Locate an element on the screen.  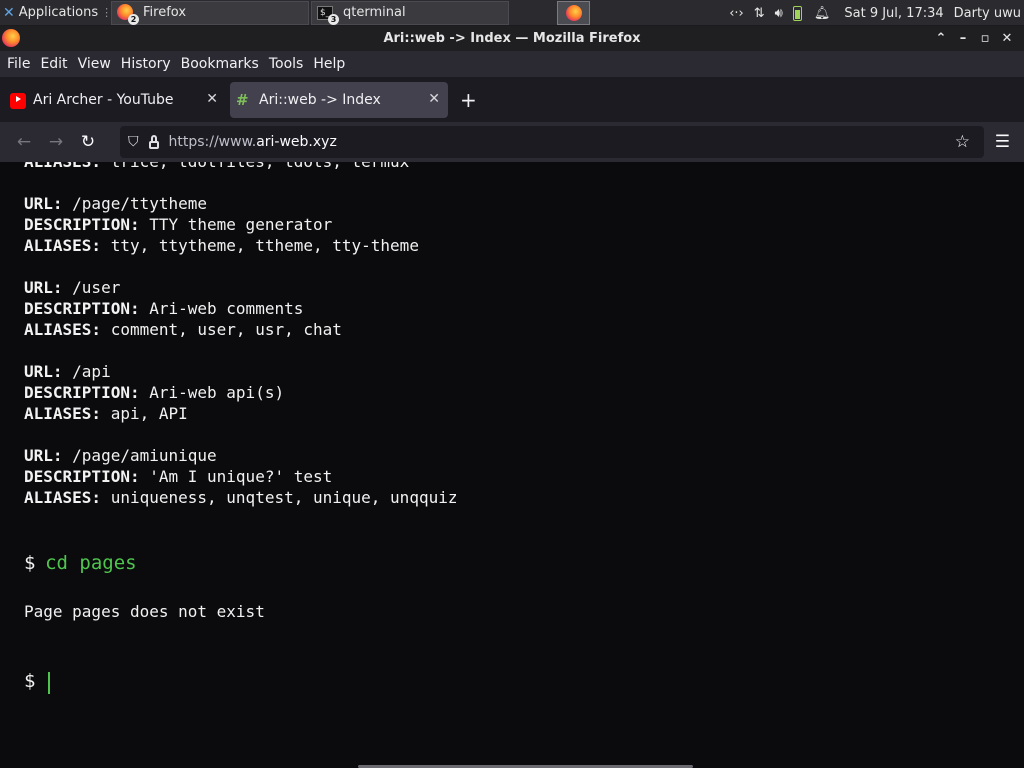
system-tray: ‹·› ⇅ 🔊︎ 🔔︎ Sat 9 Jul, 17:34 Darty uwu is located at coordinates (876, 13).